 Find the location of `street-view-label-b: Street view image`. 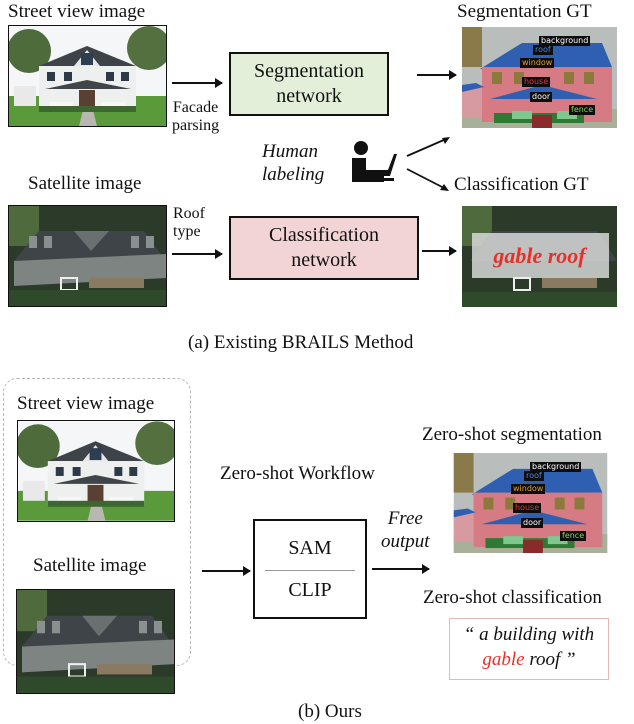

street-view-label-b: Street view image is located at coordinates (86, 403).